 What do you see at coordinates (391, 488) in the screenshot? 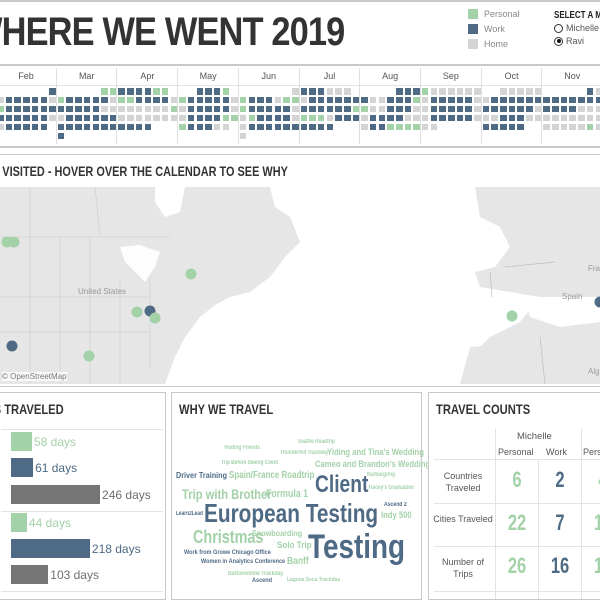
I see `word-cloud-item: Tracey's Graduation` at bounding box center [391, 488].